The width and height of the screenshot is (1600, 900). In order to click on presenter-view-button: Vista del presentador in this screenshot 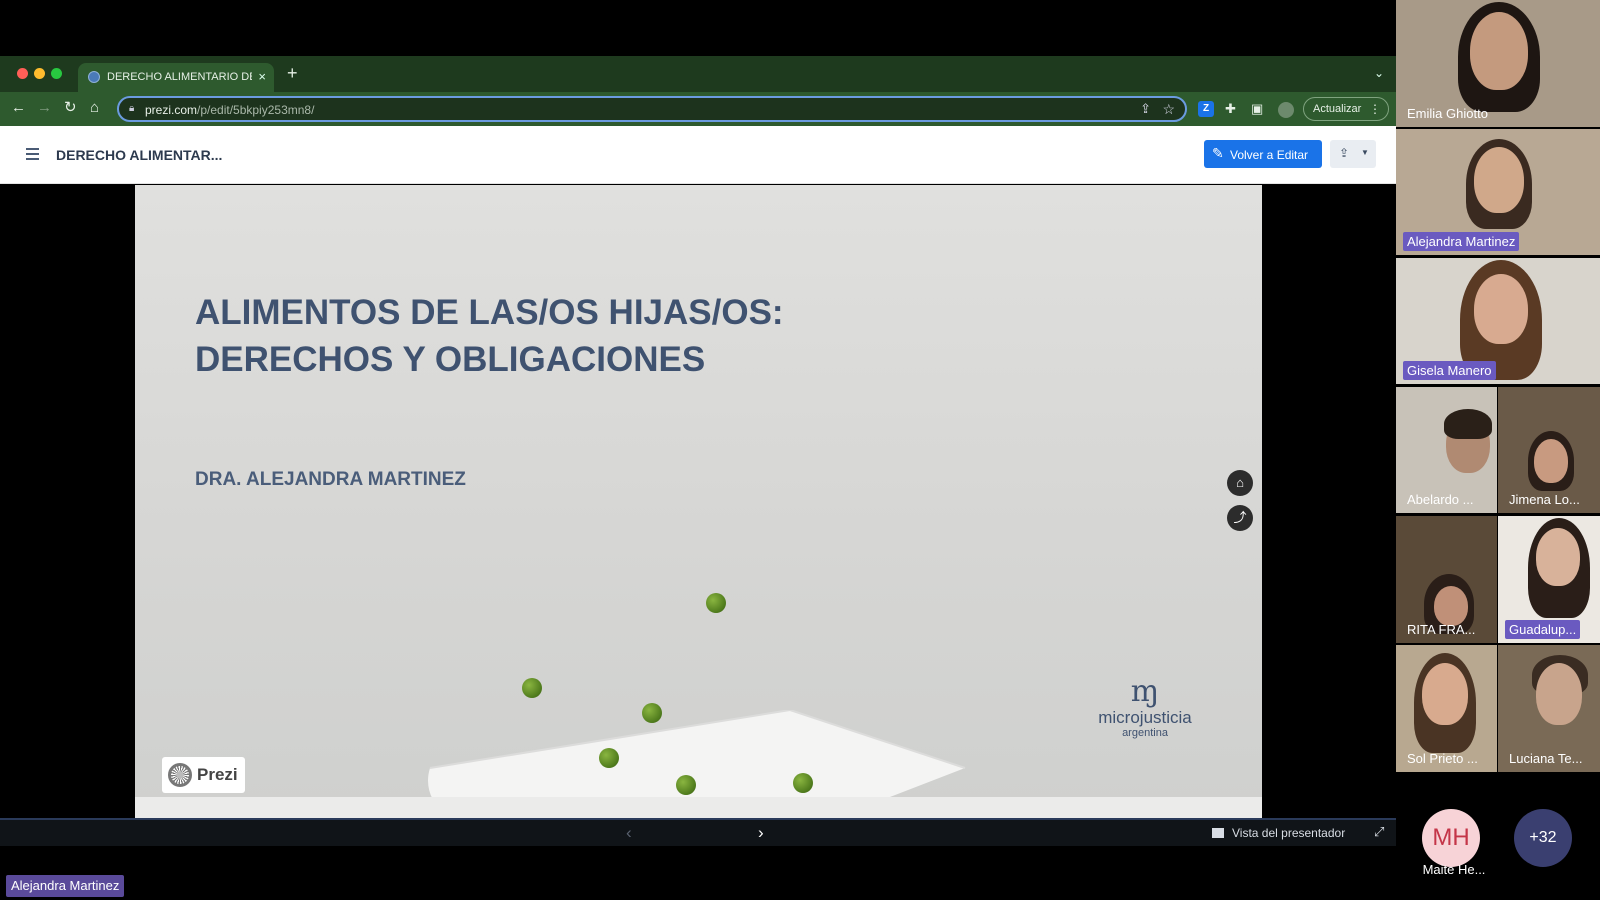, I will do `click(1278, 833)`.